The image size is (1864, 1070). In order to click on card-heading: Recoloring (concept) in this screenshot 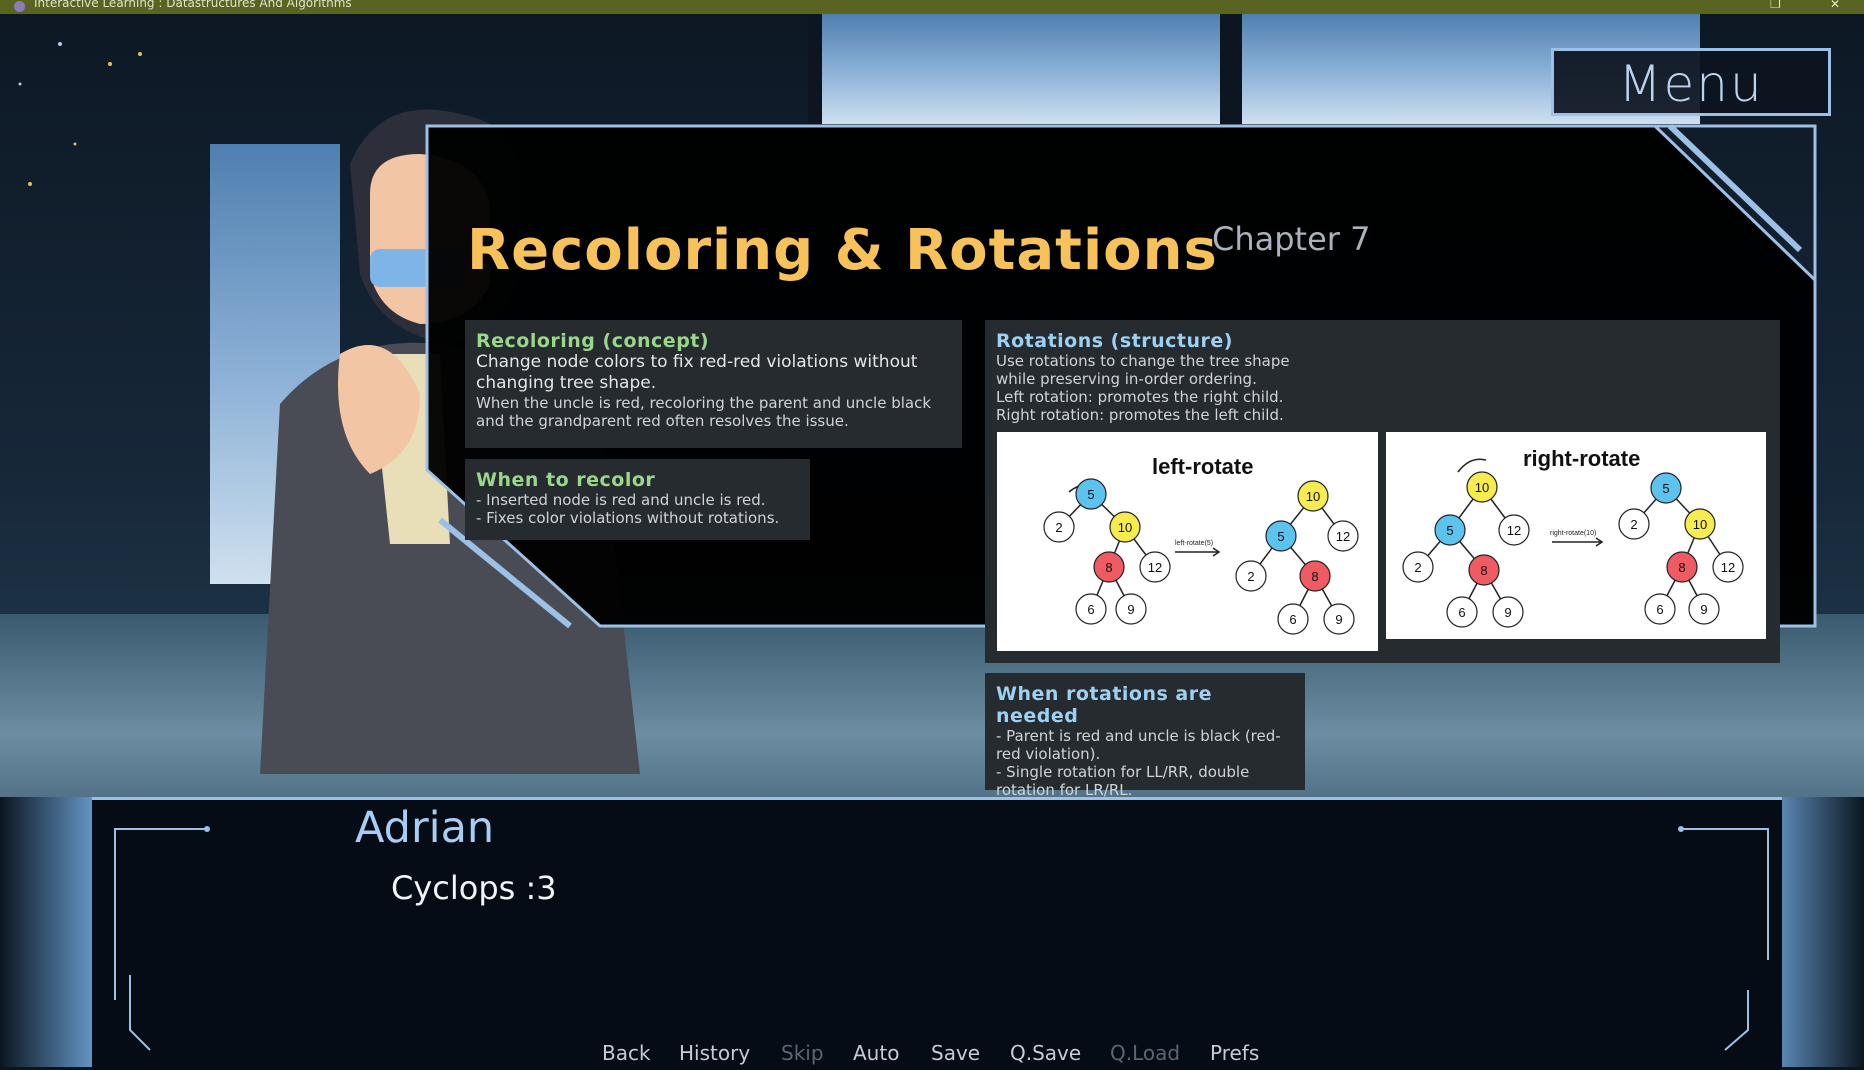, I will do `click(593, 341)`.